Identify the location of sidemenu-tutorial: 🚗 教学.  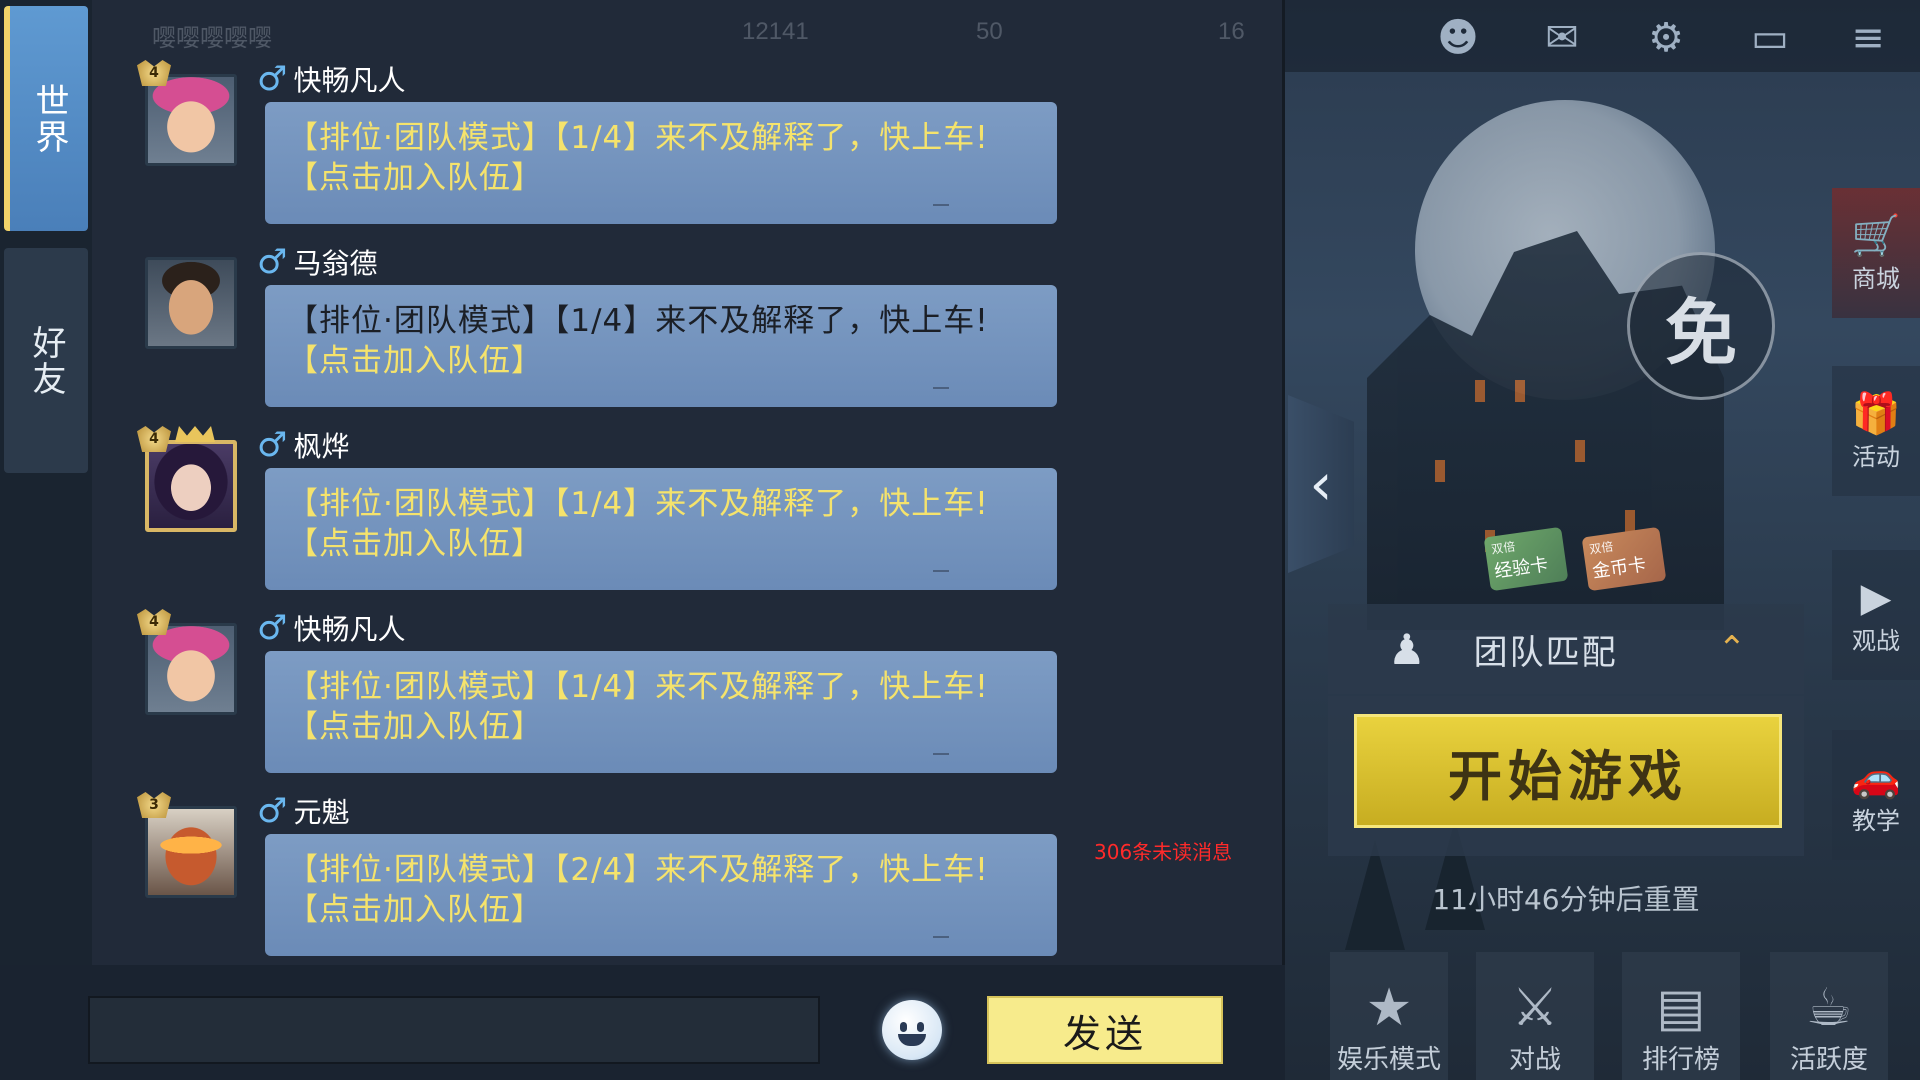
(1876, 795).